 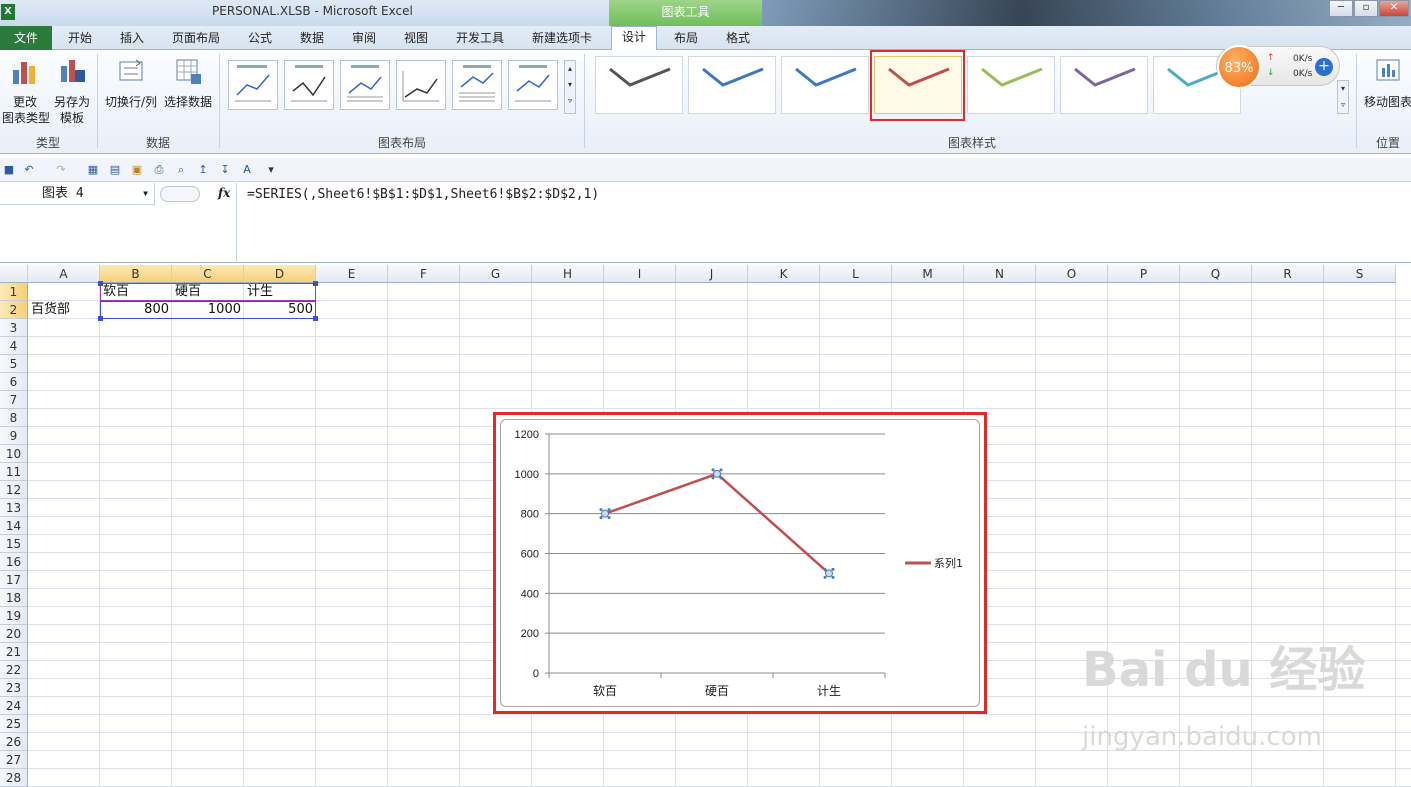 I want to click on excel-icon: X, so click(x=8, y=12).